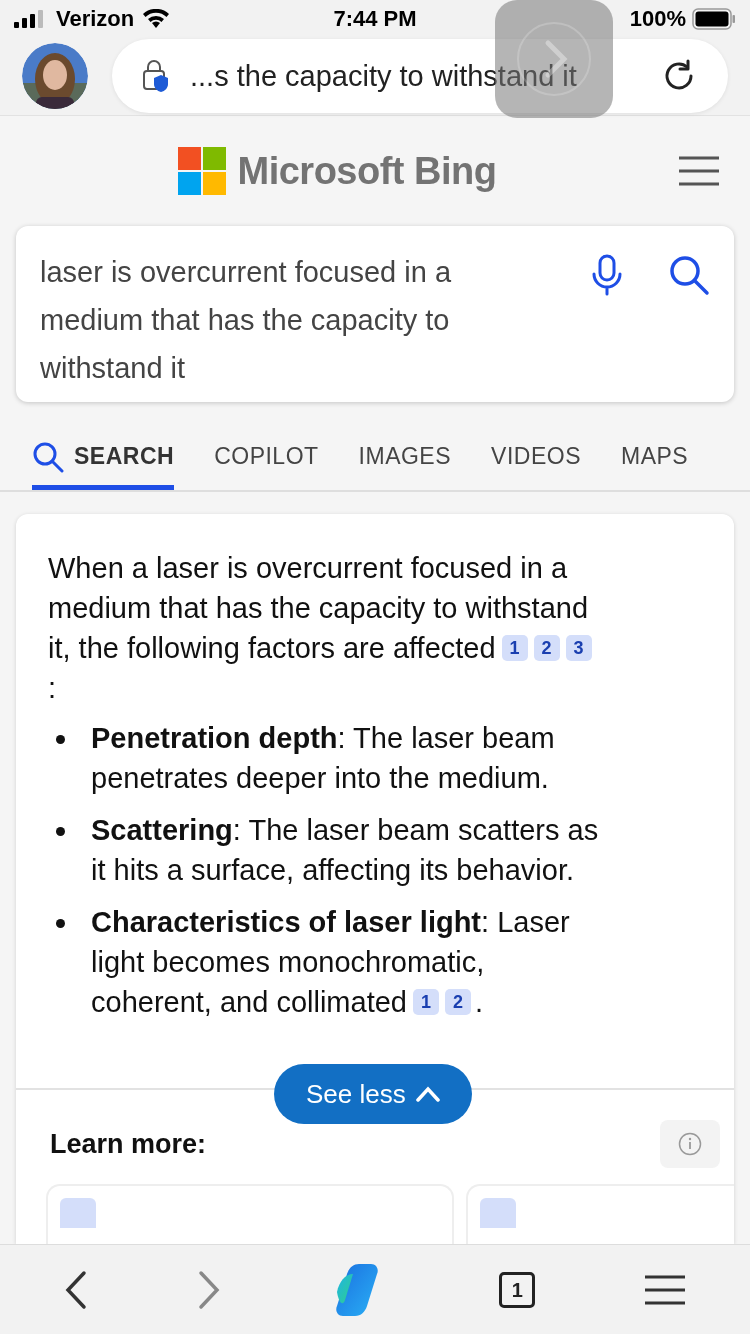  What do you see at coordinates (655, 460) in the screenshot?
I see `nav-tab: MAPS` at bounding box center [655, 460].